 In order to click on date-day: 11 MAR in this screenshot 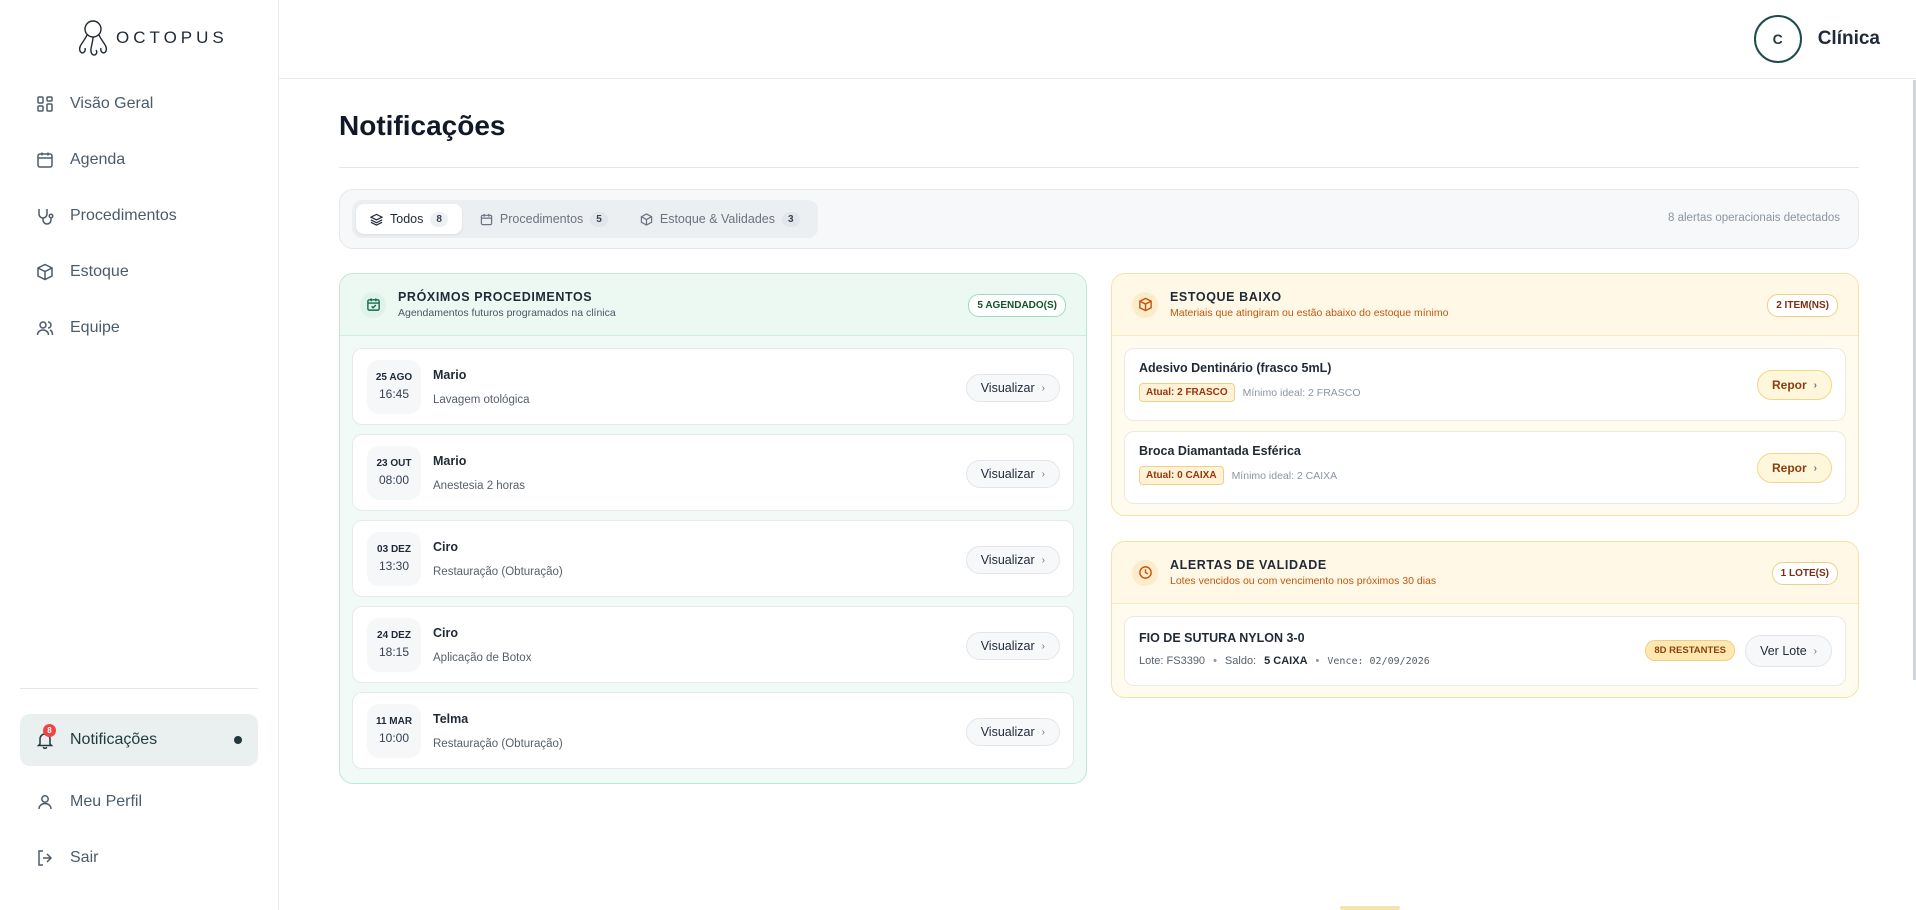, I will do `click(394, 721)`.